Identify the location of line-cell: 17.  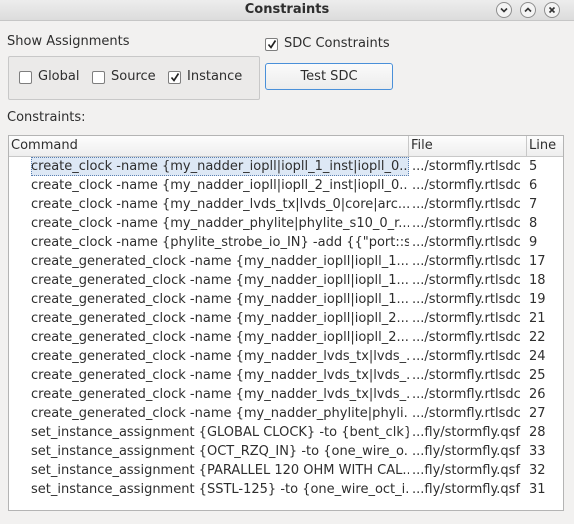
(537, 261).